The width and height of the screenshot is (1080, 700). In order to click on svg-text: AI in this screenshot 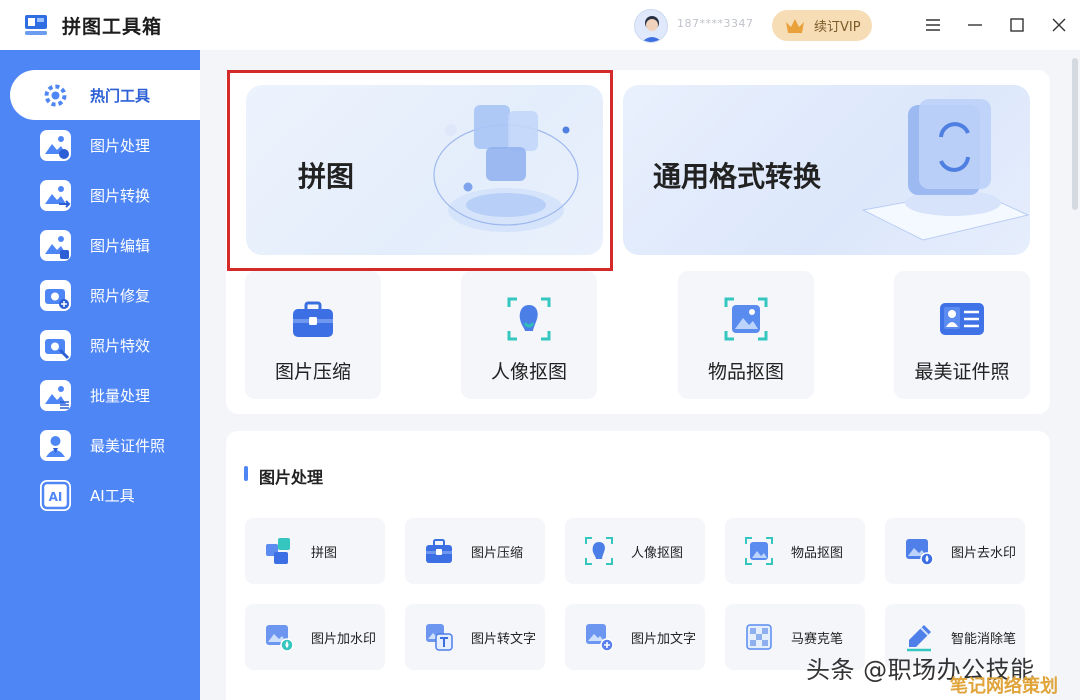, I will do `click(56, 497)`.